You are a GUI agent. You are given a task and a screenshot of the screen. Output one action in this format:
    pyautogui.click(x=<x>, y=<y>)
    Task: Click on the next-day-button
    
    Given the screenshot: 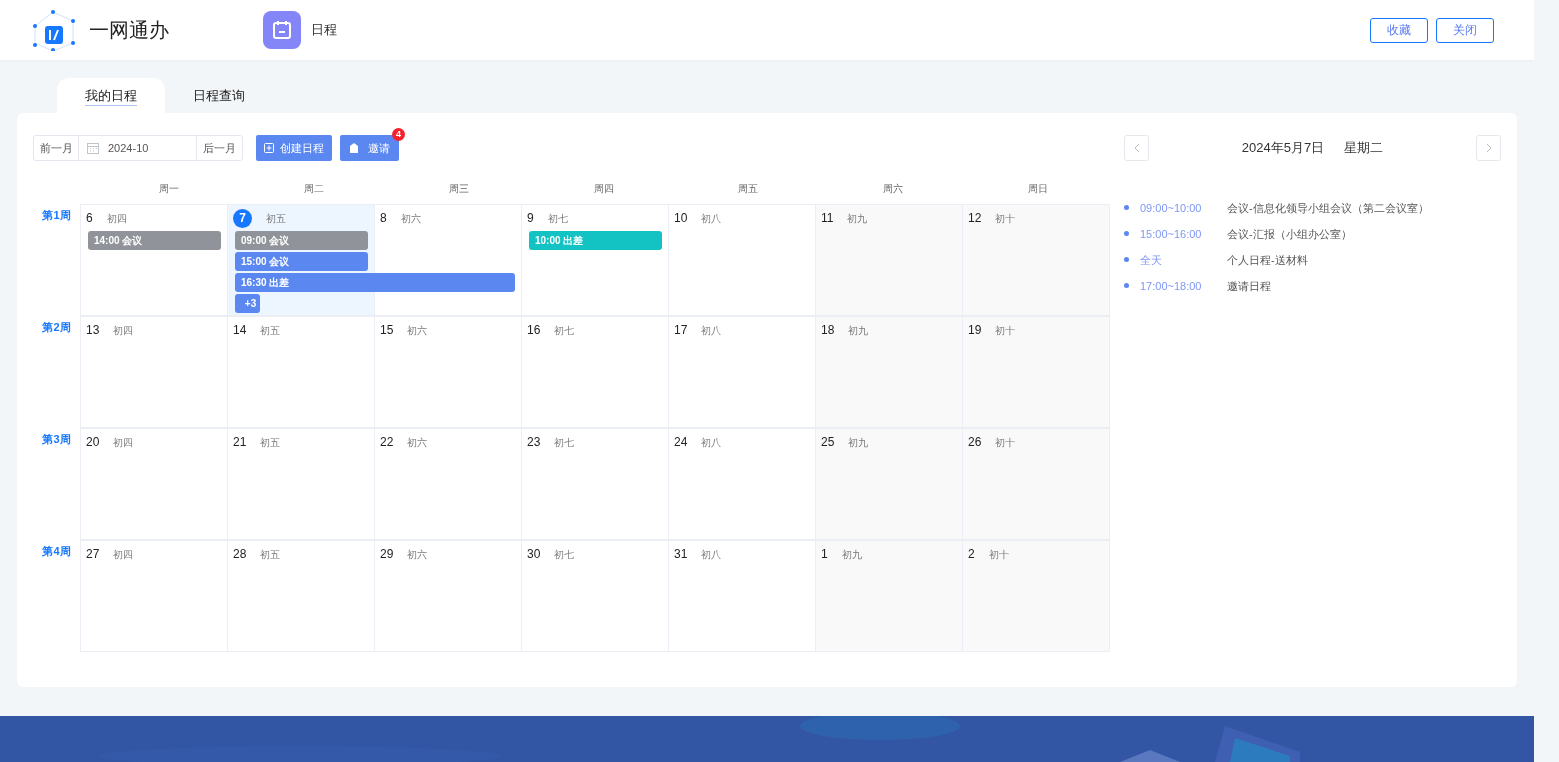 What is the action you would take?
    pyautogui.click(x=1488, y=148)
    